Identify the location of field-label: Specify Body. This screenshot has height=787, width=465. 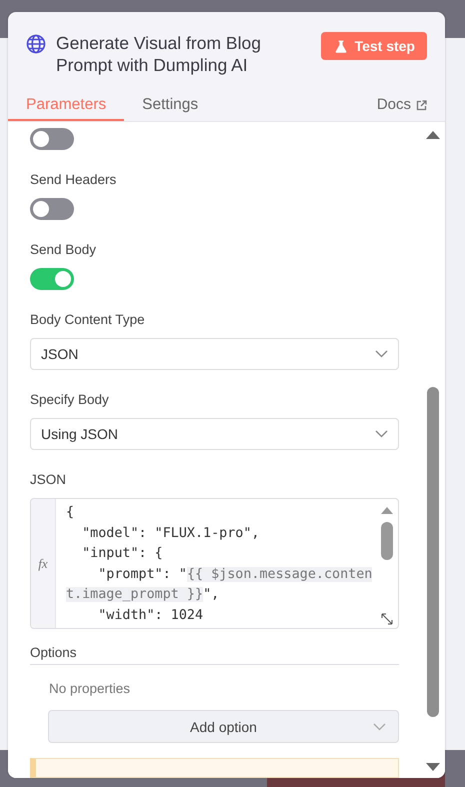
(70, 400).